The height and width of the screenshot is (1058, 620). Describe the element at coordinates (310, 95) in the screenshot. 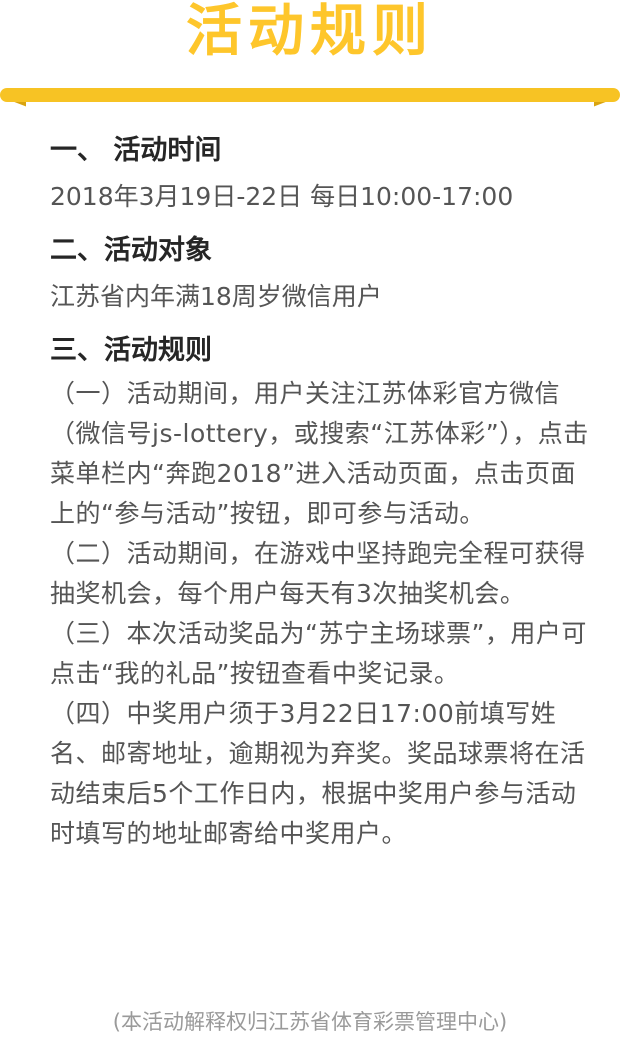

I see `ribbon-bar` at that location.